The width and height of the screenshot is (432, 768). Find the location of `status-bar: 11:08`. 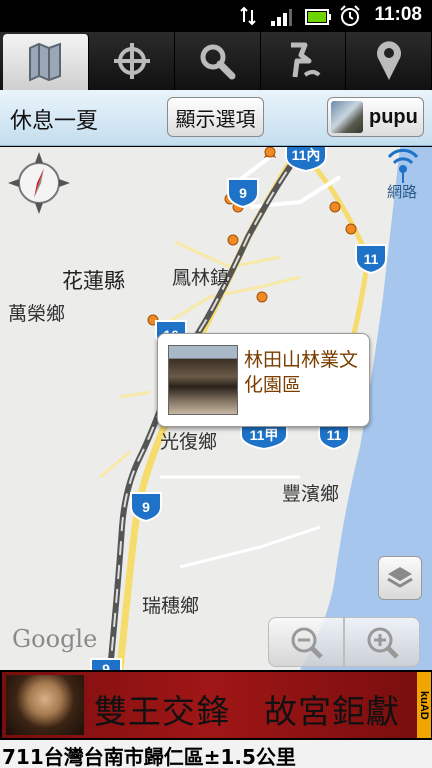

status-bar: 11:08 is located at coordinates (216, 16).